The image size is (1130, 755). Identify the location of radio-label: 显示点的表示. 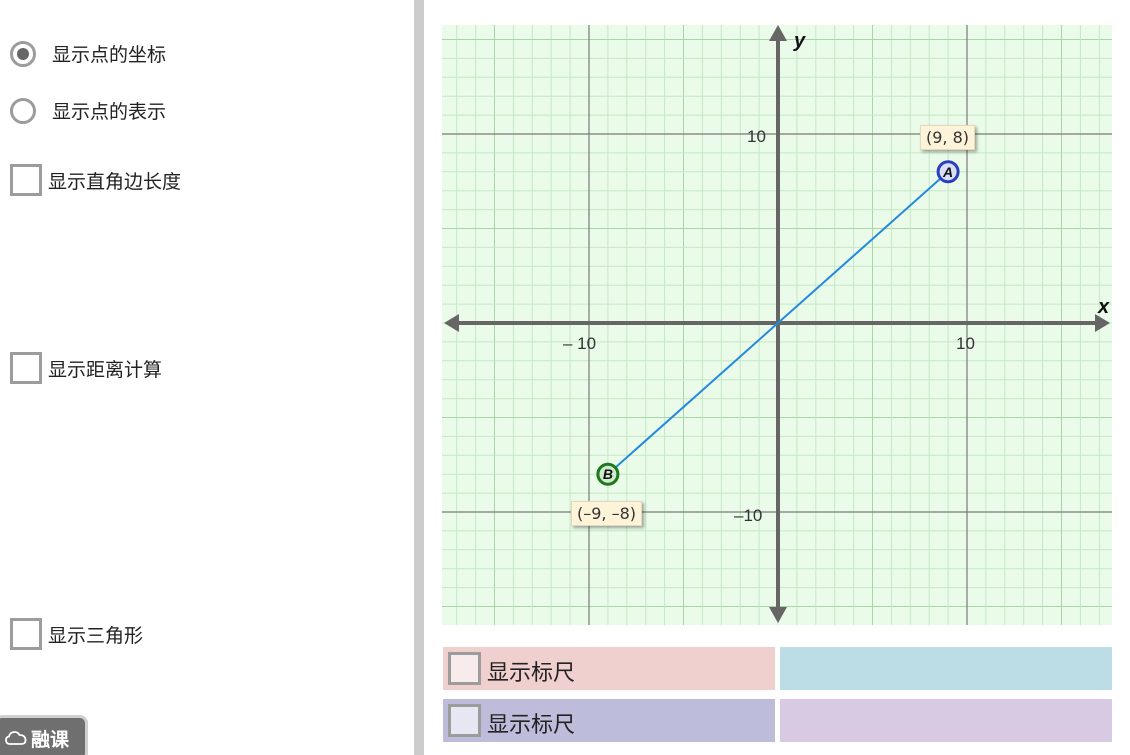
(109, 112).